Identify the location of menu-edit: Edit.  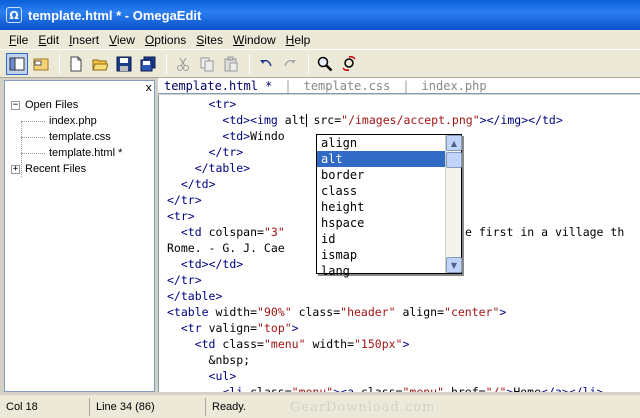
(48, 40).